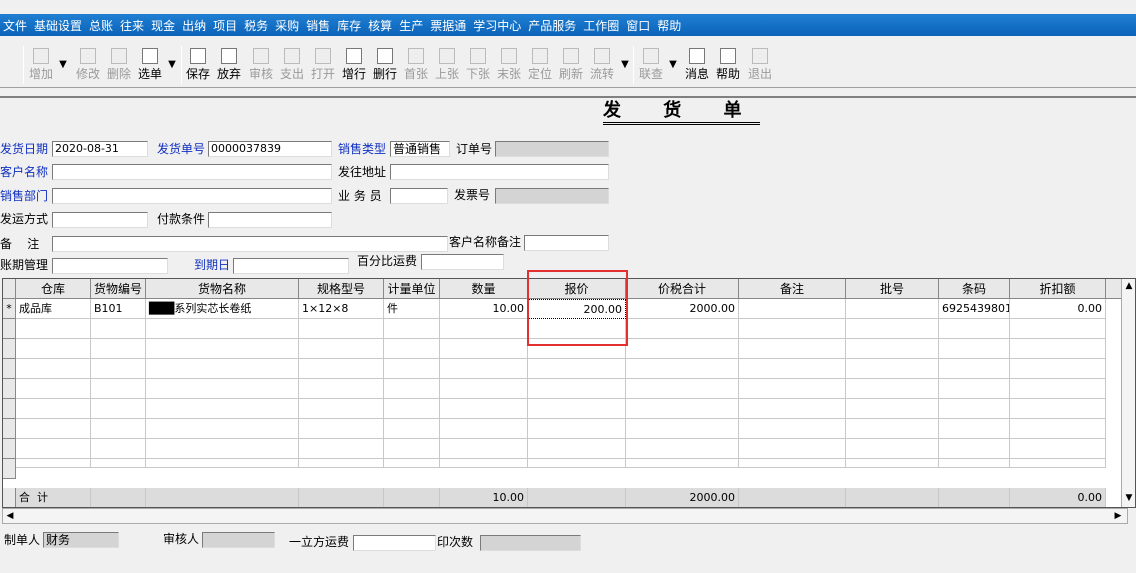  I want to click on pay-button: 支出, so click(292, 65).